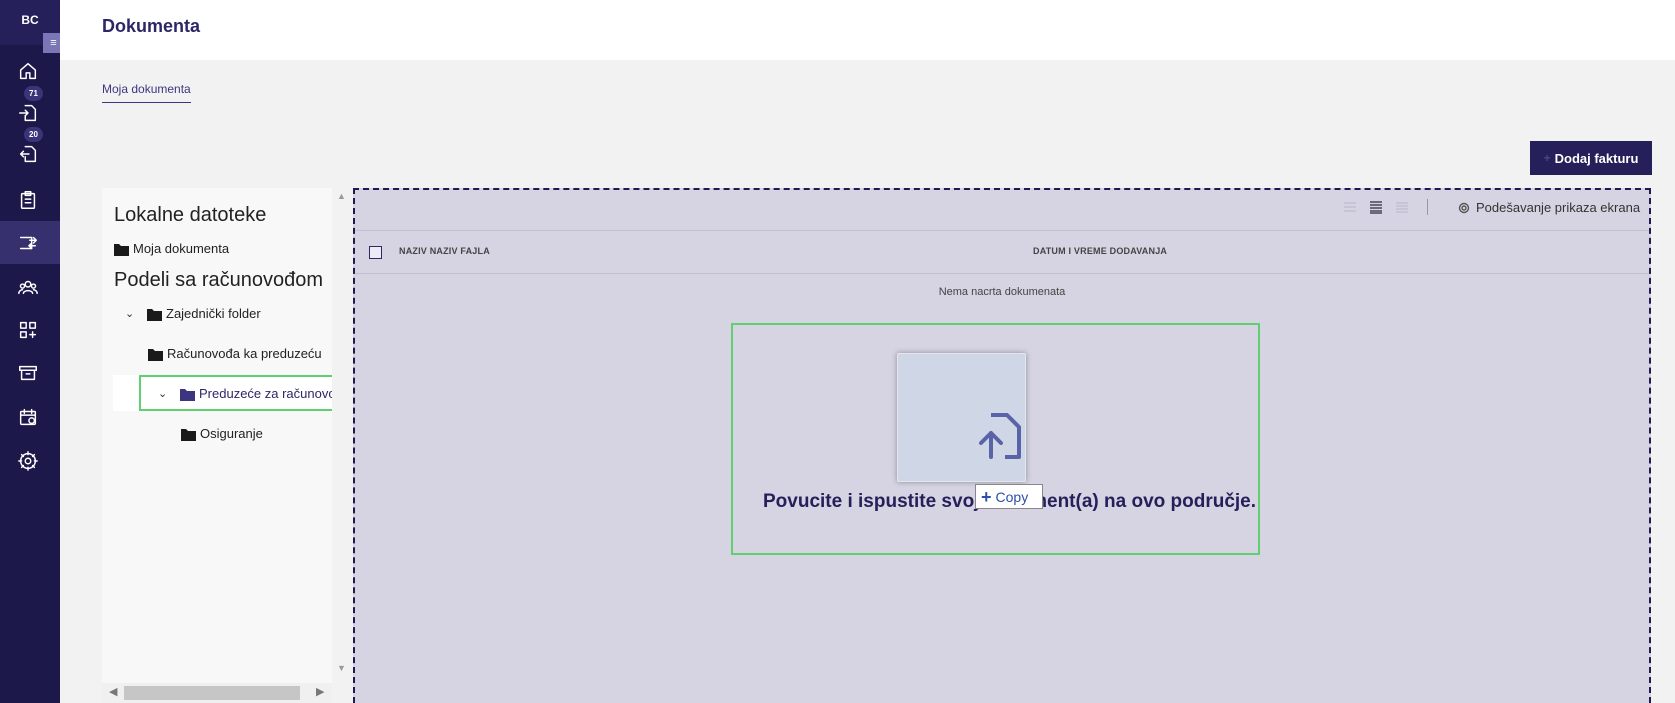 This screenshot has height=703, width=1675. I want to click on display-settings-button: Podešavanje prikaza ekrana, so click(1549, 207).